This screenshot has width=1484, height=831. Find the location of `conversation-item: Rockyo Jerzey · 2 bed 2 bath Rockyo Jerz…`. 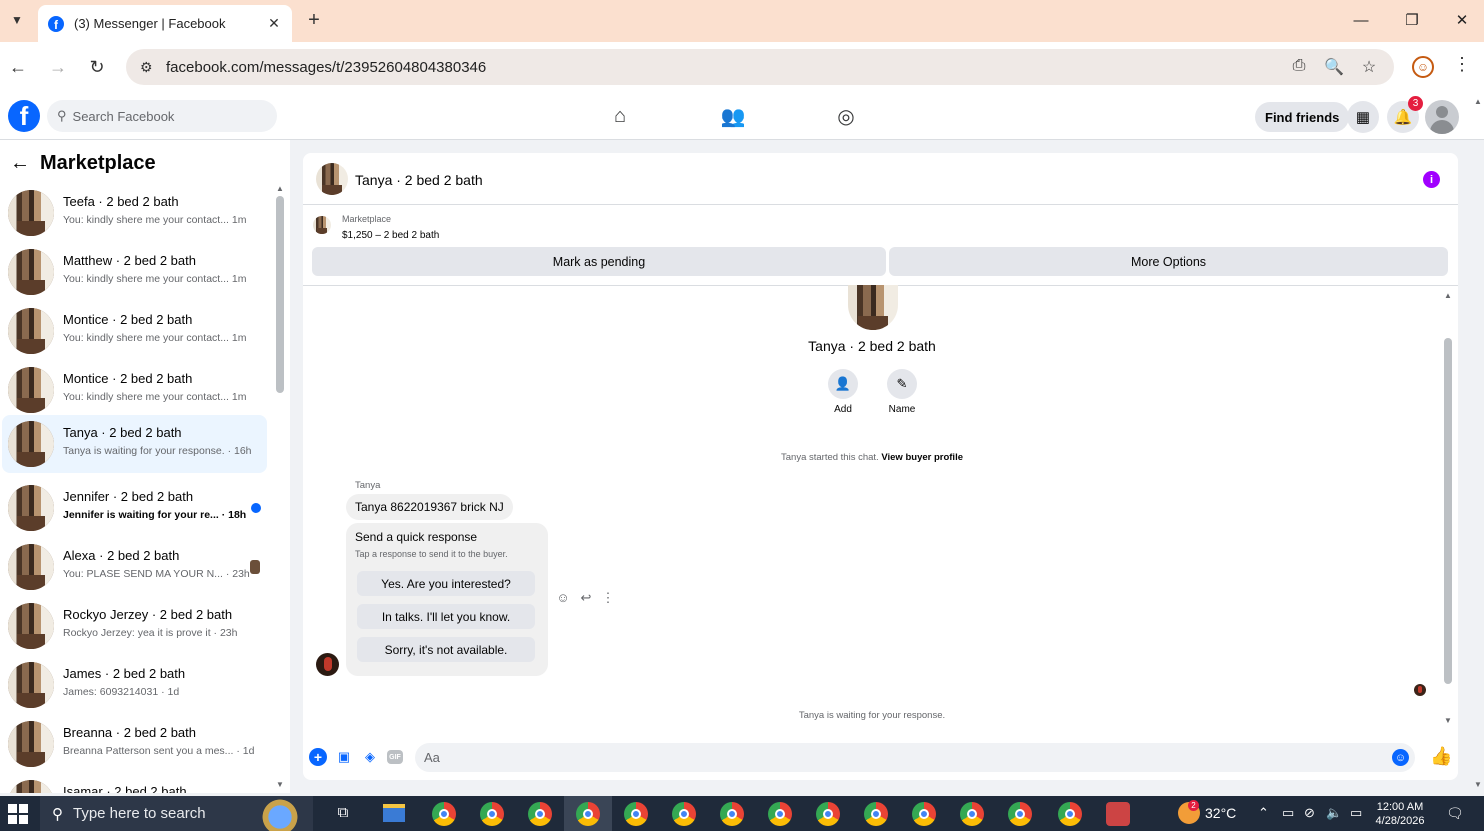

conversation-item: Rockyo Jerzey · 2 bed 2 bath Rockyo Jerz… is located at coordinates (134, 626).